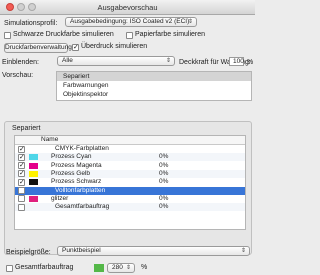 Image resolution: width=320 pixels, height=275 pixels. Describe the element at coordinates (153, 251) in the screenshot. I see `sample-size-select: Punktbeispiel ⇕` at that location.